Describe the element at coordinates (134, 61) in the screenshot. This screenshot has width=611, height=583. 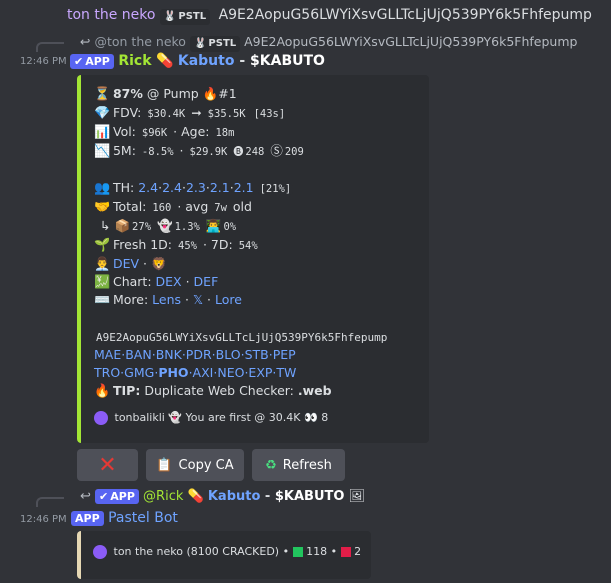
I see `author-name: Rick` at that location.